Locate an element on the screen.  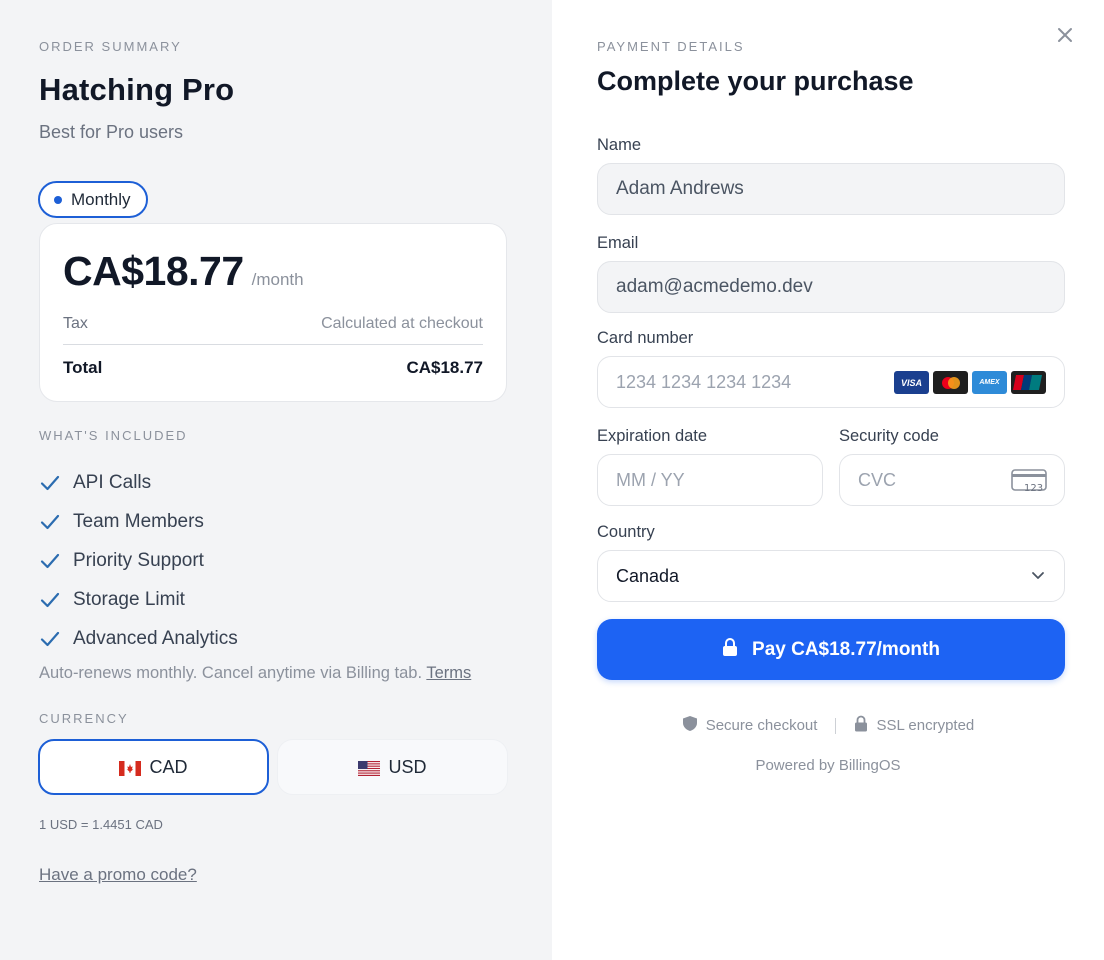
unionpay-icon is located at coordinates (1028, 382).